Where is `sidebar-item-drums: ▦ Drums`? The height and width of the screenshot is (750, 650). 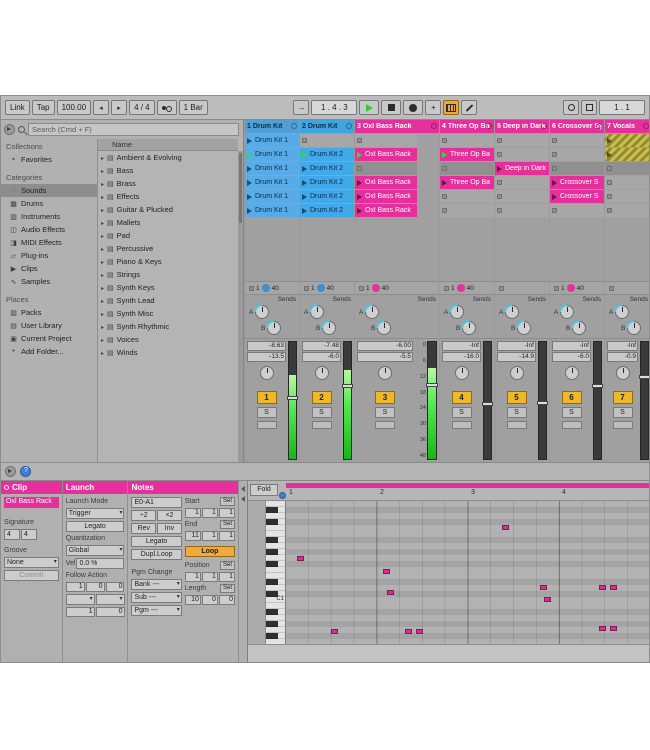 sidebar-item-drums: ▦ Drums is located at coordinates (49, 203).